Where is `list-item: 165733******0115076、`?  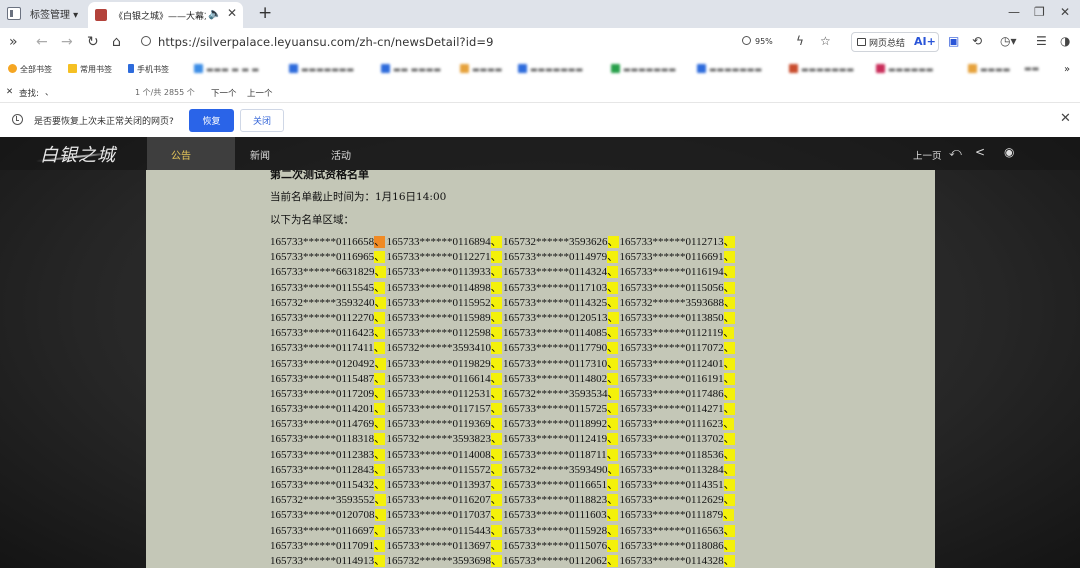 list-item: 165733******0115076、 is located at coordinates (561, 546).